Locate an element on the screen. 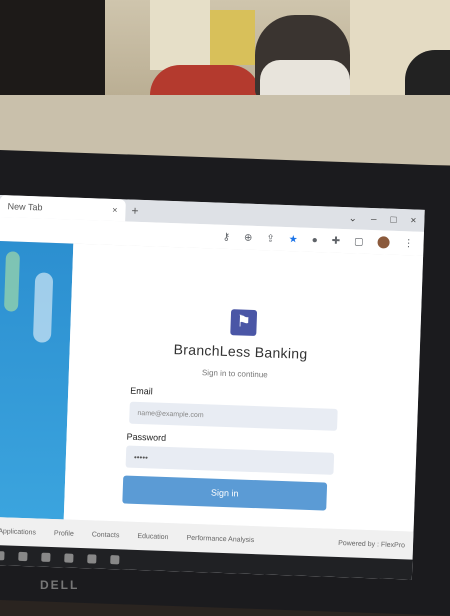  dell-logo: DELL is located at coordinates (60, 585).